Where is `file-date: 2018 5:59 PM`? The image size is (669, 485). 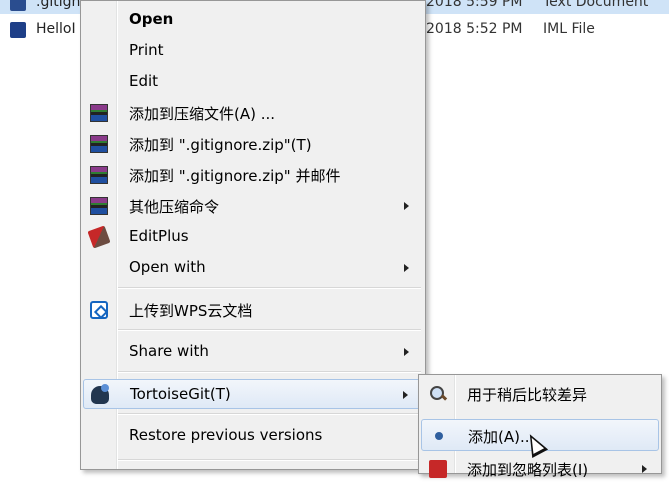
file-date: 2018 5:59 PM is located at coordinates (474, 5).